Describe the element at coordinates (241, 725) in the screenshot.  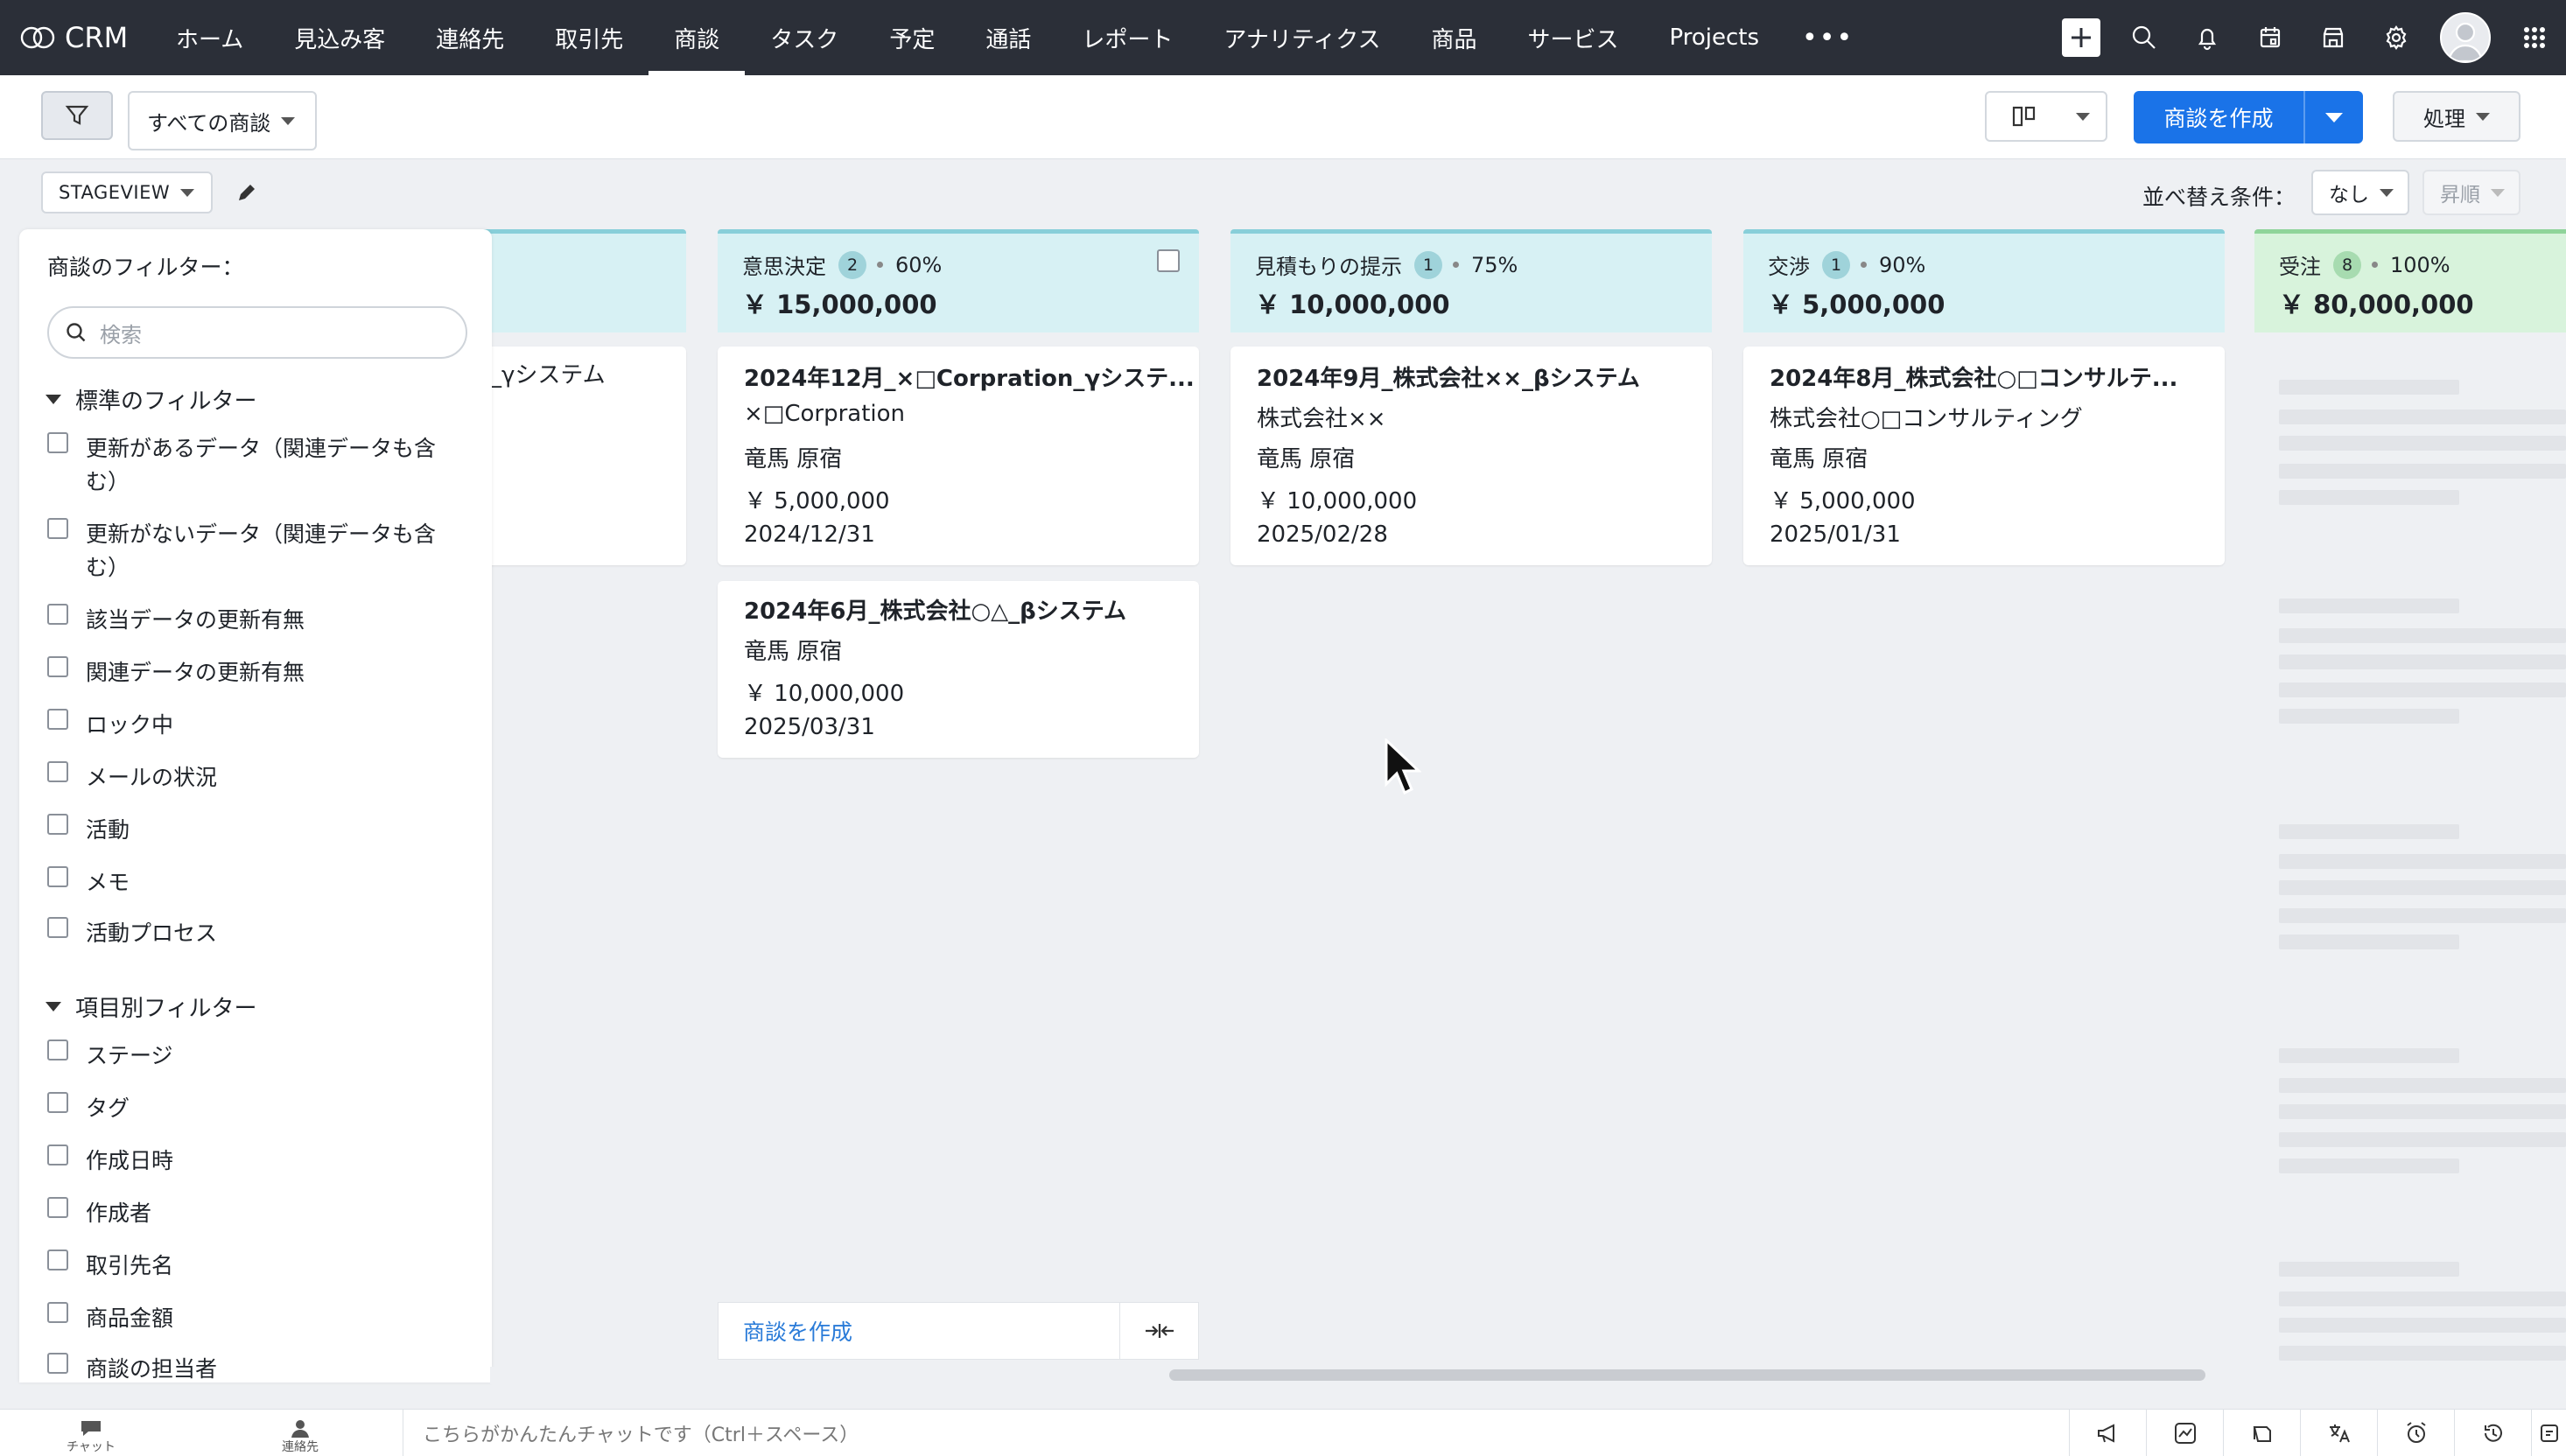
I see `filter-item: ロック中` at that location.